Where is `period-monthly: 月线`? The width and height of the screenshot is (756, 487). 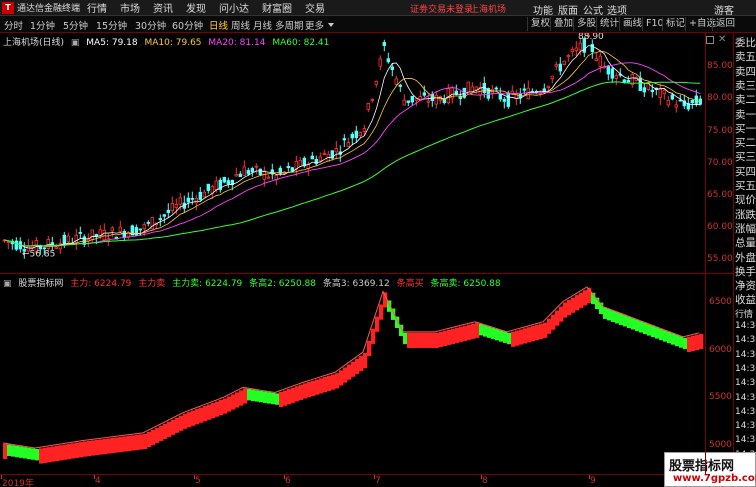 period-monthly: 月线 is located at coordinates (262, 25).